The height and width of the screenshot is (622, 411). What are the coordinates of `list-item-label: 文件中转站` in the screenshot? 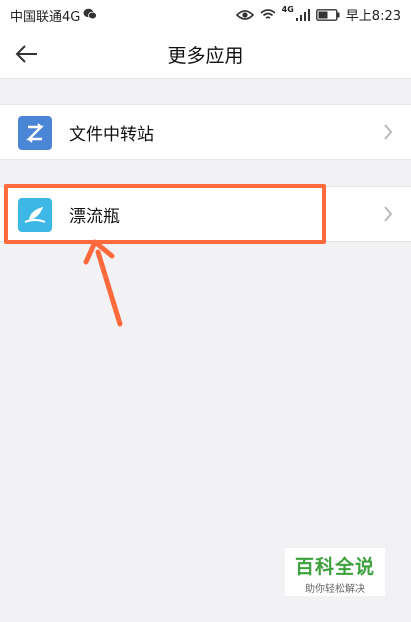 It's located at (111, 135).